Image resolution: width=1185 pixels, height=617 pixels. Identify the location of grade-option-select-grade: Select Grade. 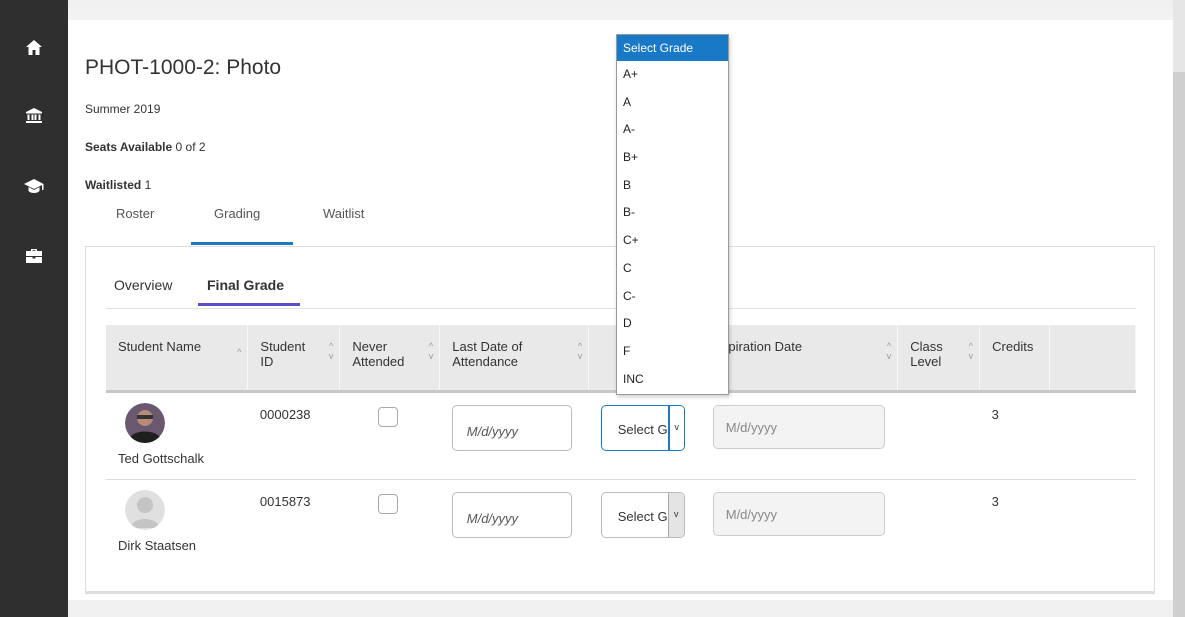
(672, 48).